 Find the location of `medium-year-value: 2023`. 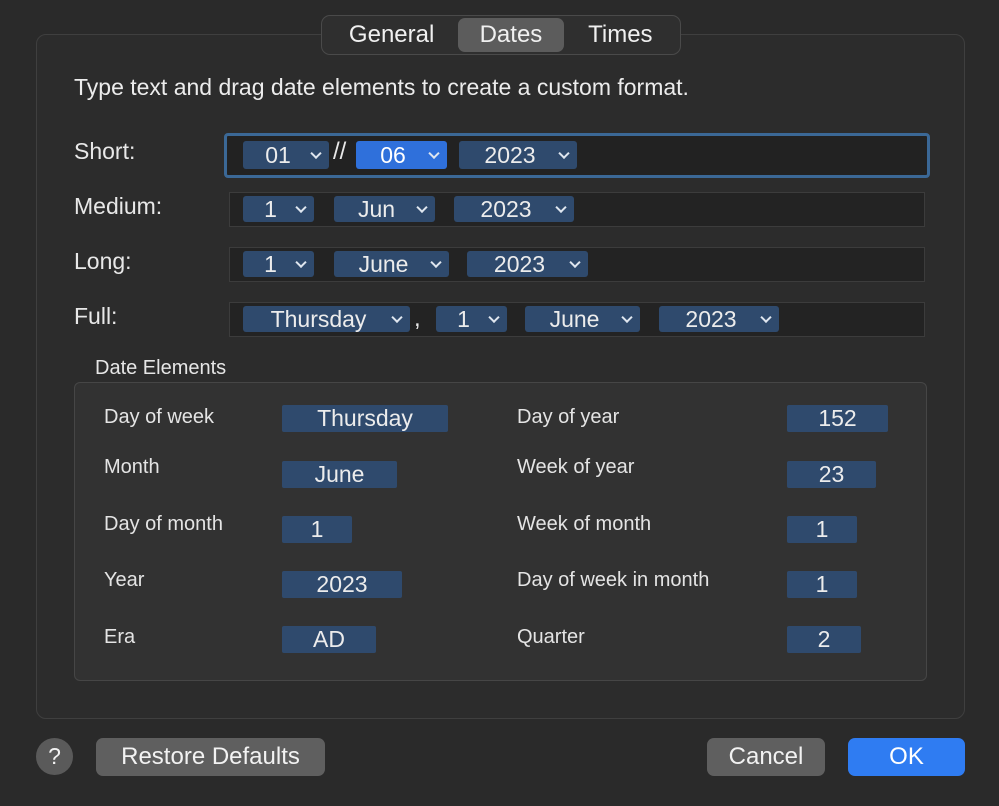

medium-year-value: 2023 is located at coordinates (506, 209).